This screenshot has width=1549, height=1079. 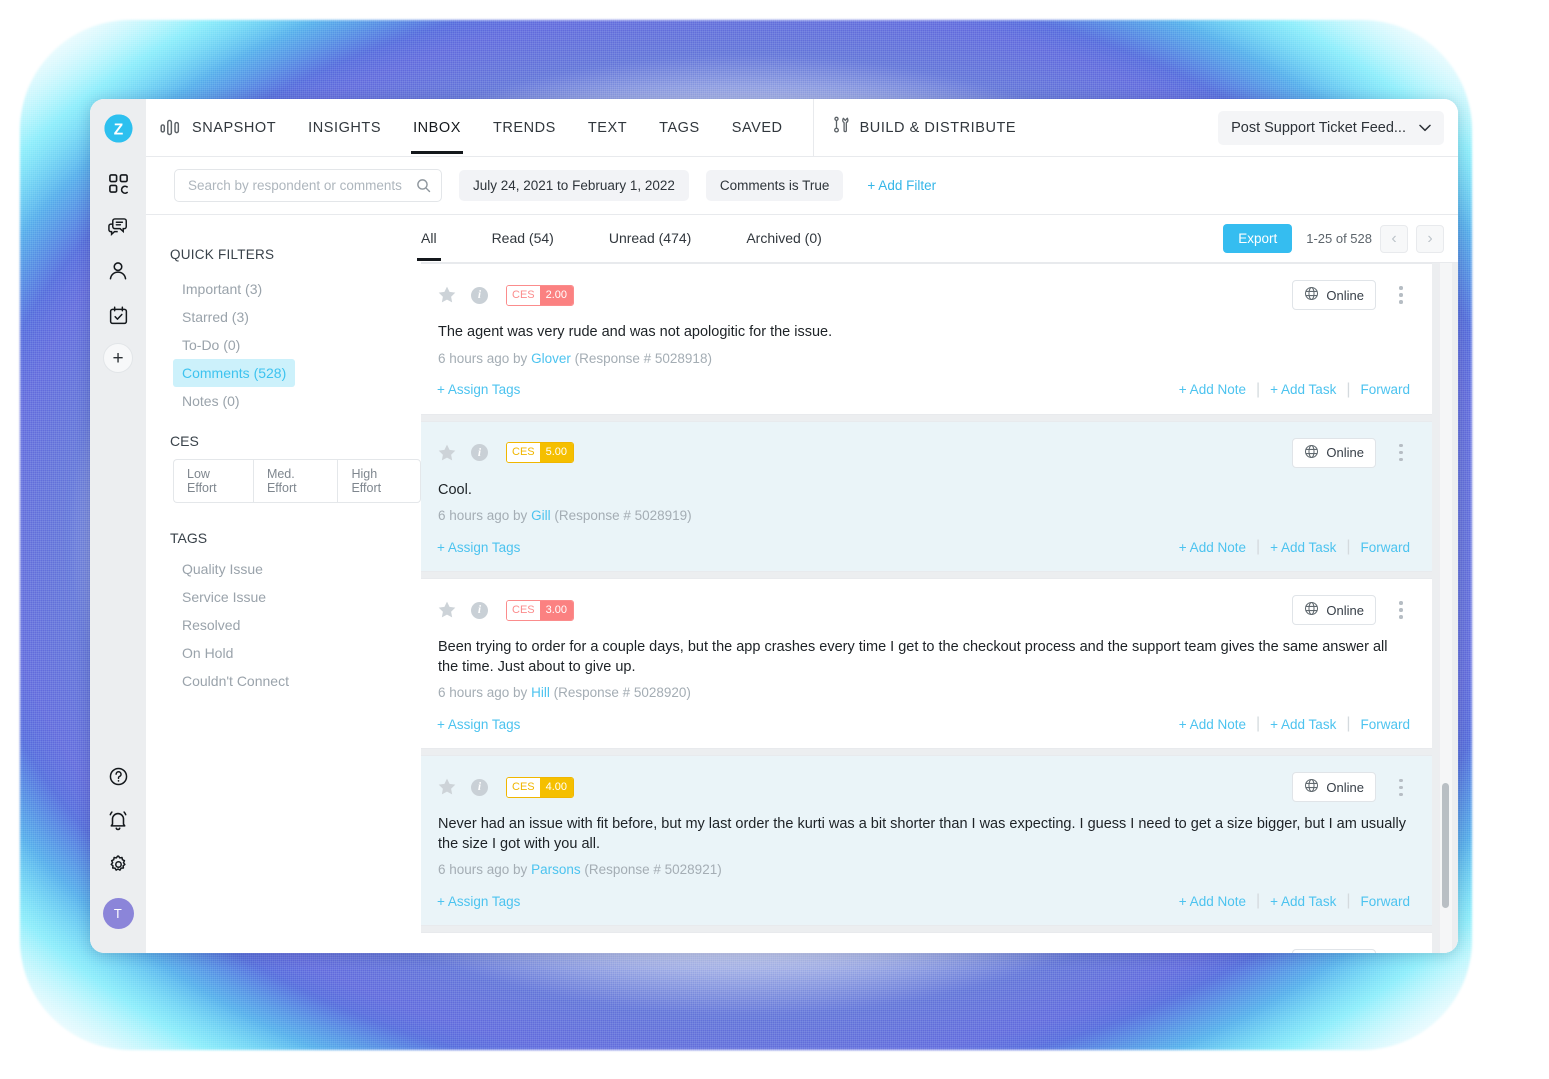 I want to click on conversations-icon, so click(x=118, y=227).